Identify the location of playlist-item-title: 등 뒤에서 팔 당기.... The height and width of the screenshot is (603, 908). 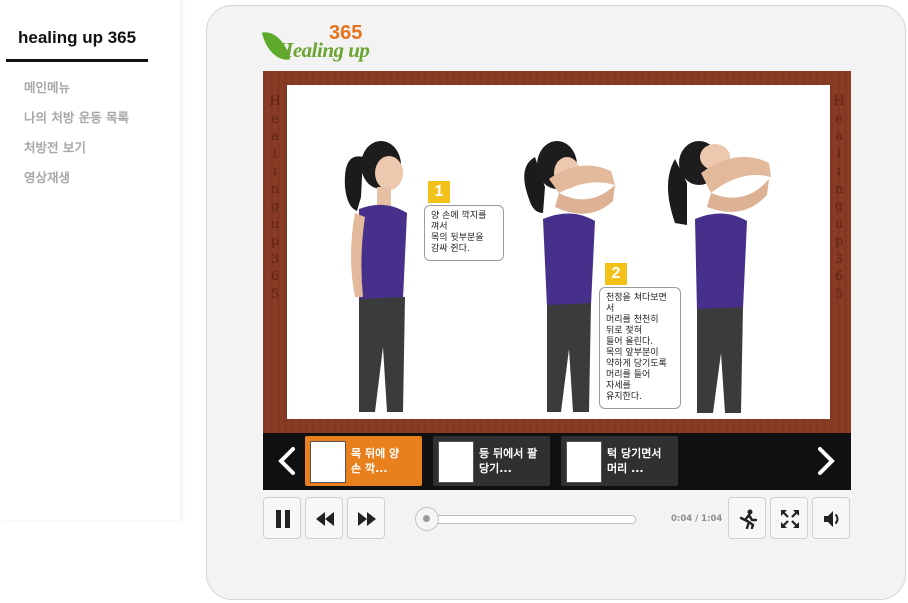
(513, 461).